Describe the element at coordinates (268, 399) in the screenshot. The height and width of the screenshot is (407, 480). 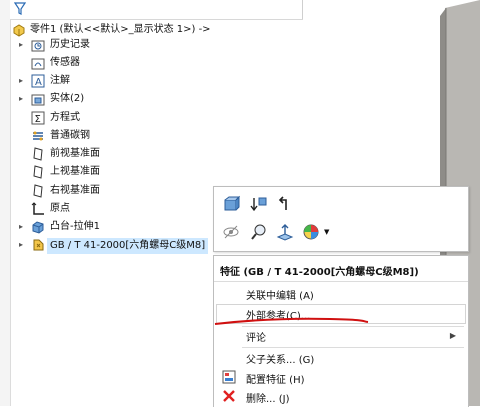
I see `menu-item-label: 删除... (J)` at that location.